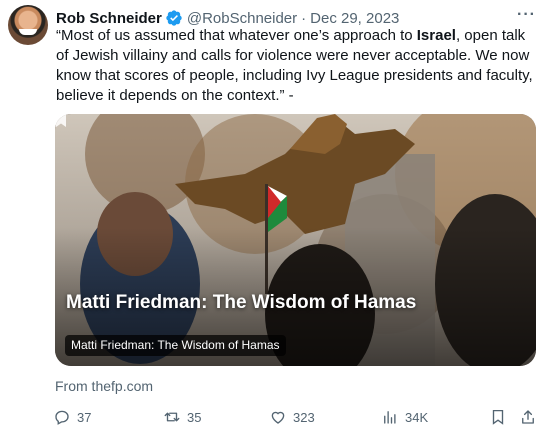 The height and width of the screenshot is (432, 546). Describe the element at coordinates (61, 121) in the screenshot. I see `card-bookmark-icon` at that location.